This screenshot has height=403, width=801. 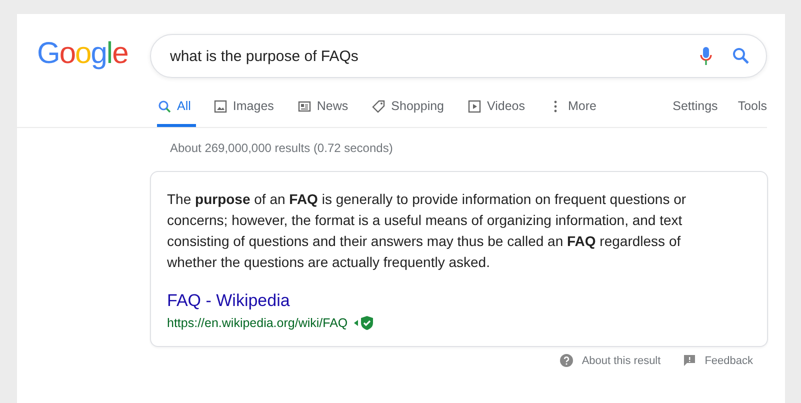 I want to click on tag-icon, so click(x=379, y=106).